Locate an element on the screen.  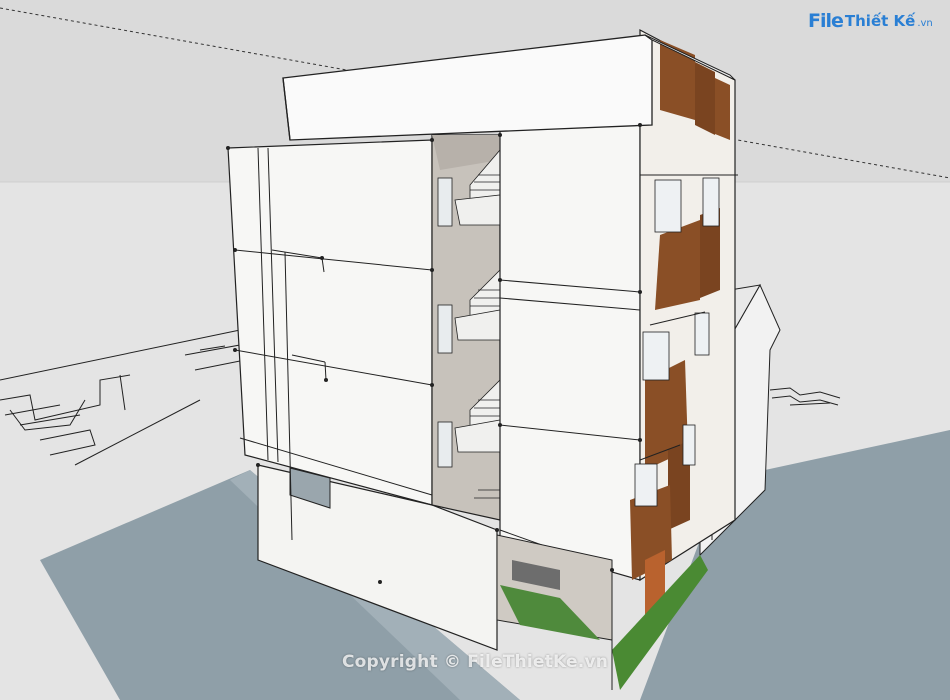
site-logo: File Thiết Kế .vn is located at coordinates (870, 21).